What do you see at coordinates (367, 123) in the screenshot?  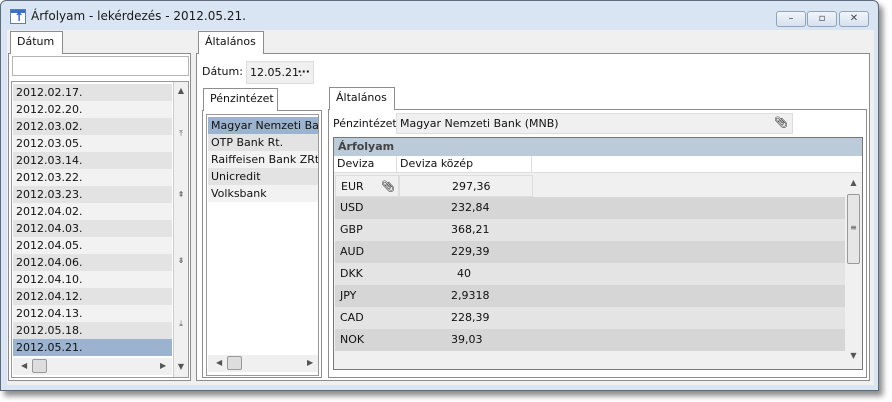 I see `bank-label: Pénzintézet:` at bounding box center [367, 123].